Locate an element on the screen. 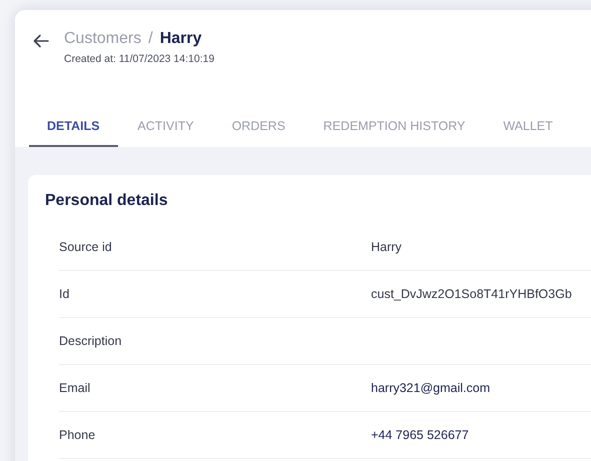 The width and height of the screenshot is (591, 461). tab: ACTIVITY is located at coordinates (166, 129).